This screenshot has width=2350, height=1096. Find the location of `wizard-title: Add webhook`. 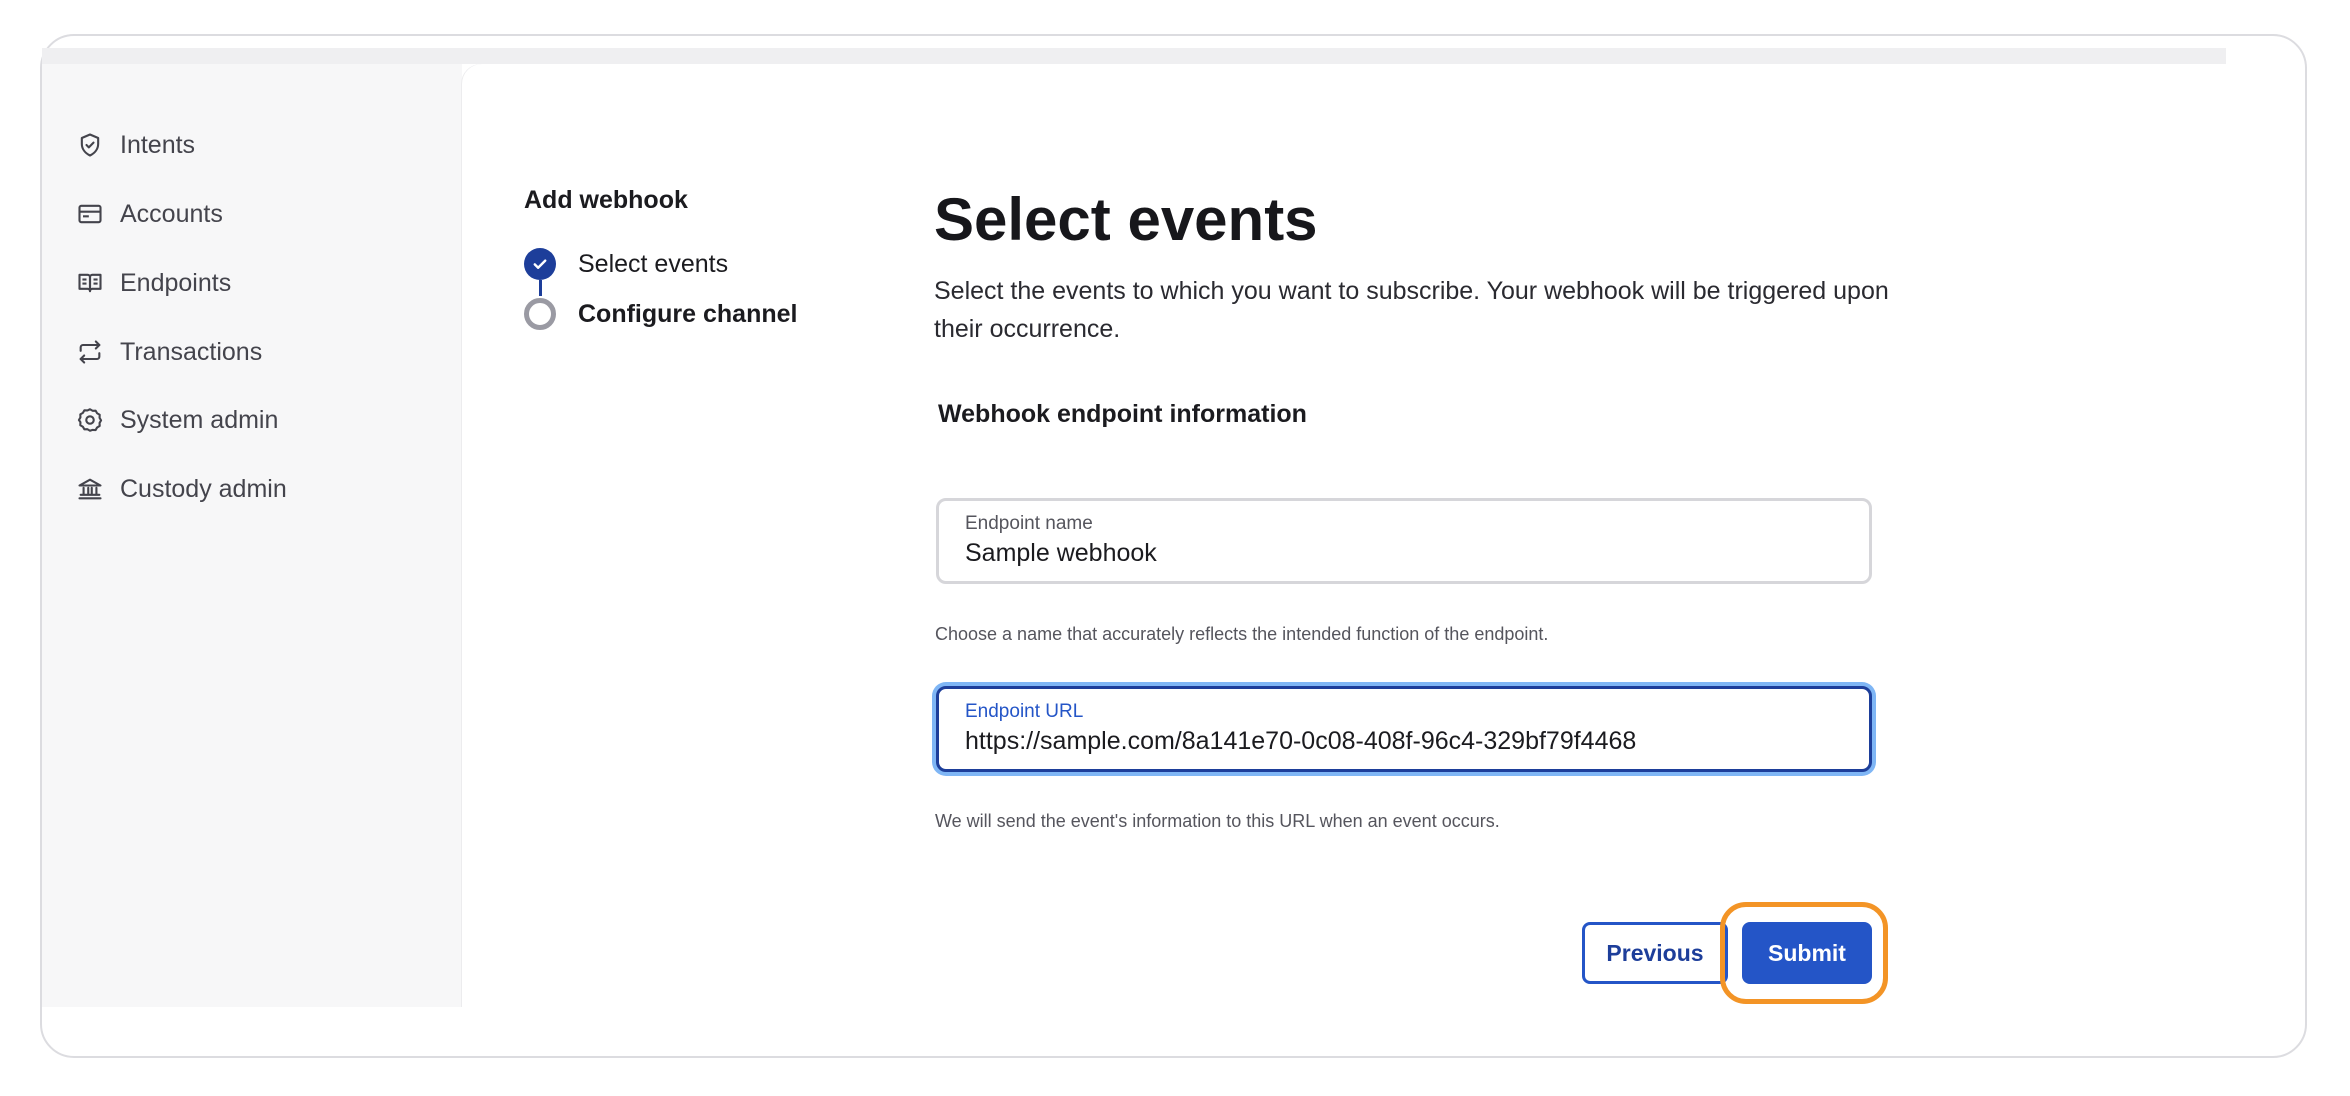

wizard-title: Add webhook is located at coordinates (606, 200).